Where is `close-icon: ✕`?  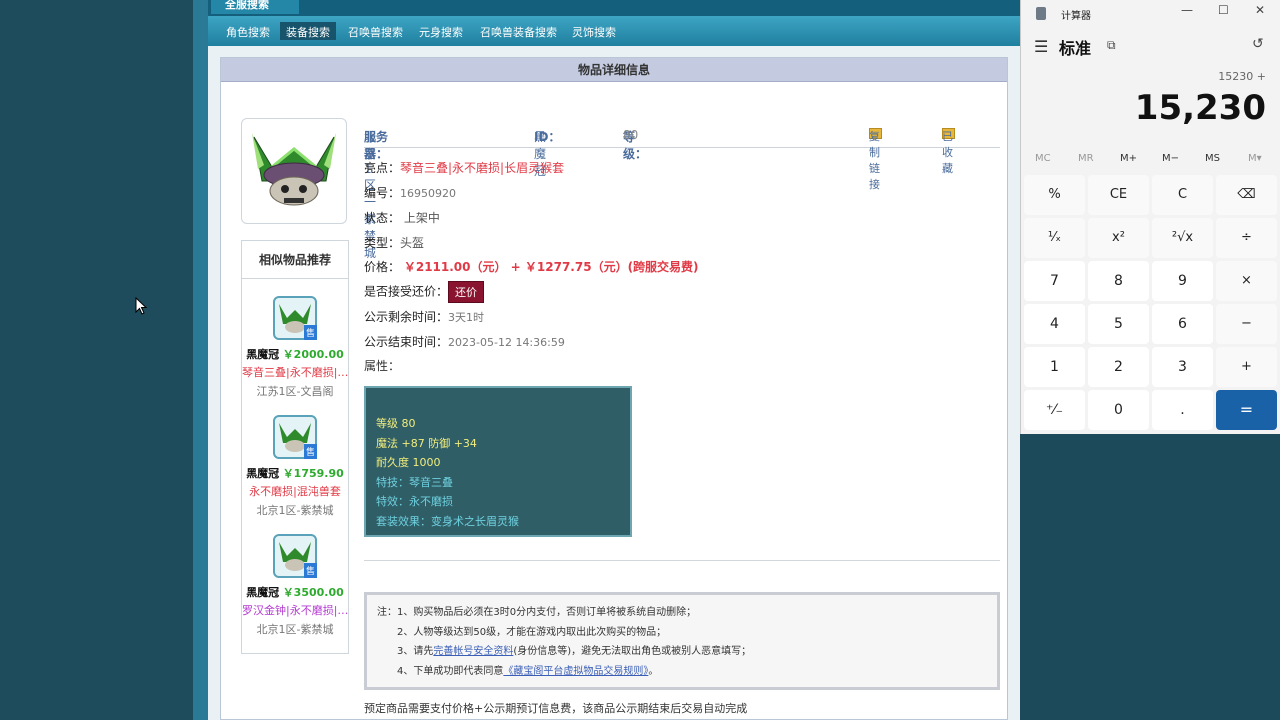
close-icon: ✕ is located at coordinates (1260, 10).